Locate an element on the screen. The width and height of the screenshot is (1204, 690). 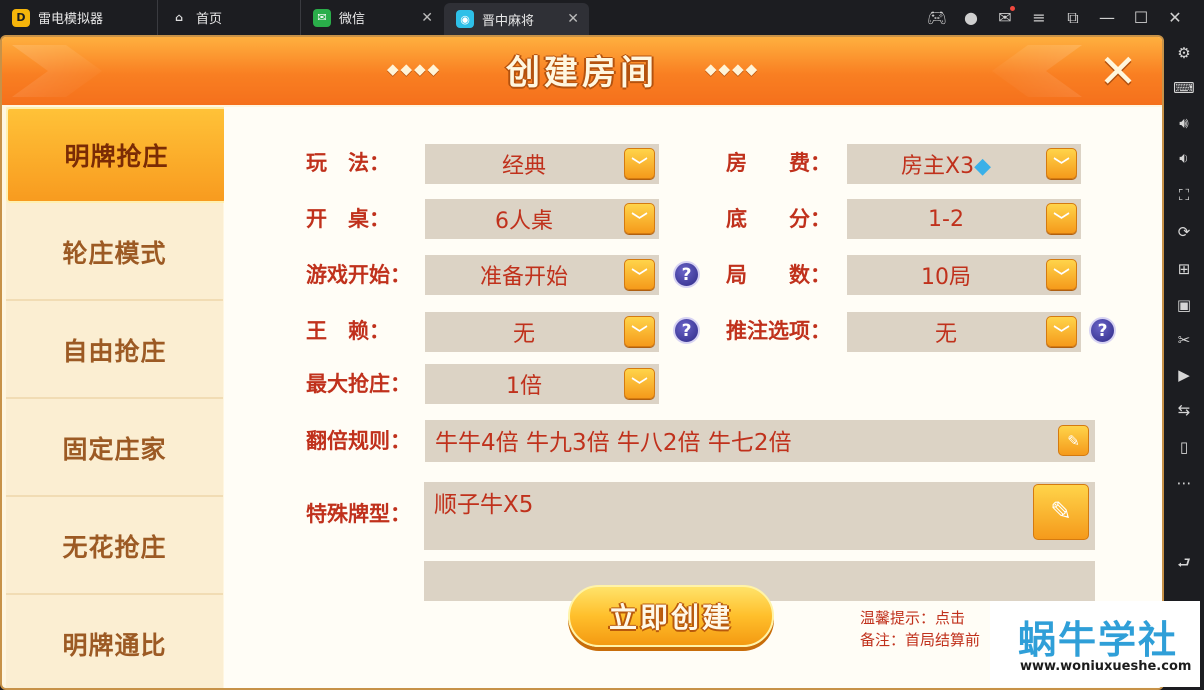
wechat-icon: ✉ is located at coordinates (322, 17).